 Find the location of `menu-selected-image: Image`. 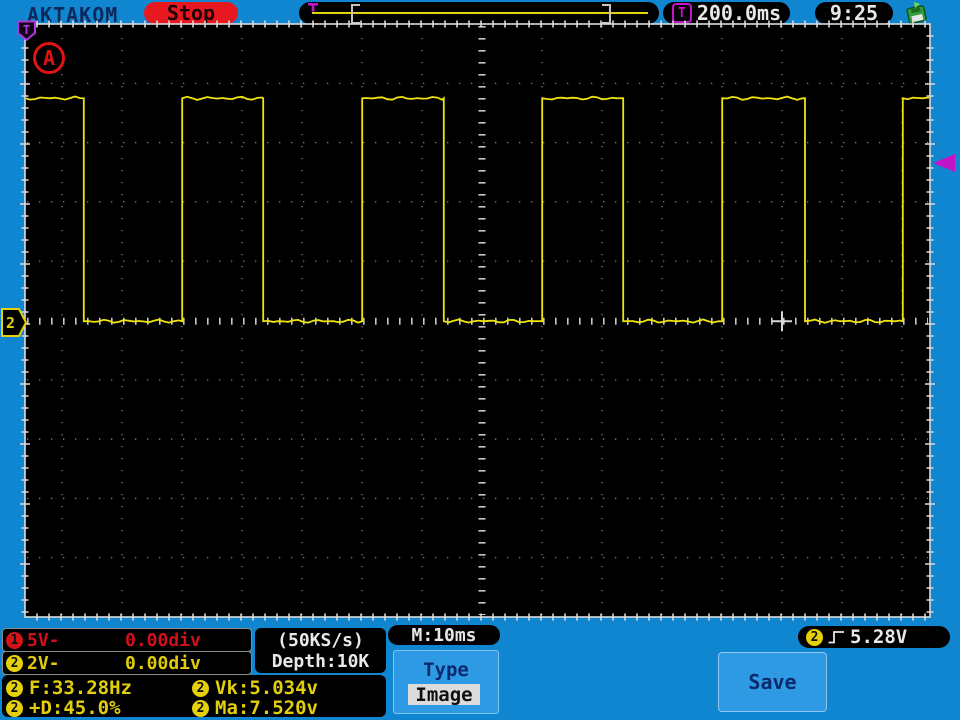

menu-selected-image: Image is located at coordinates (444, 695).